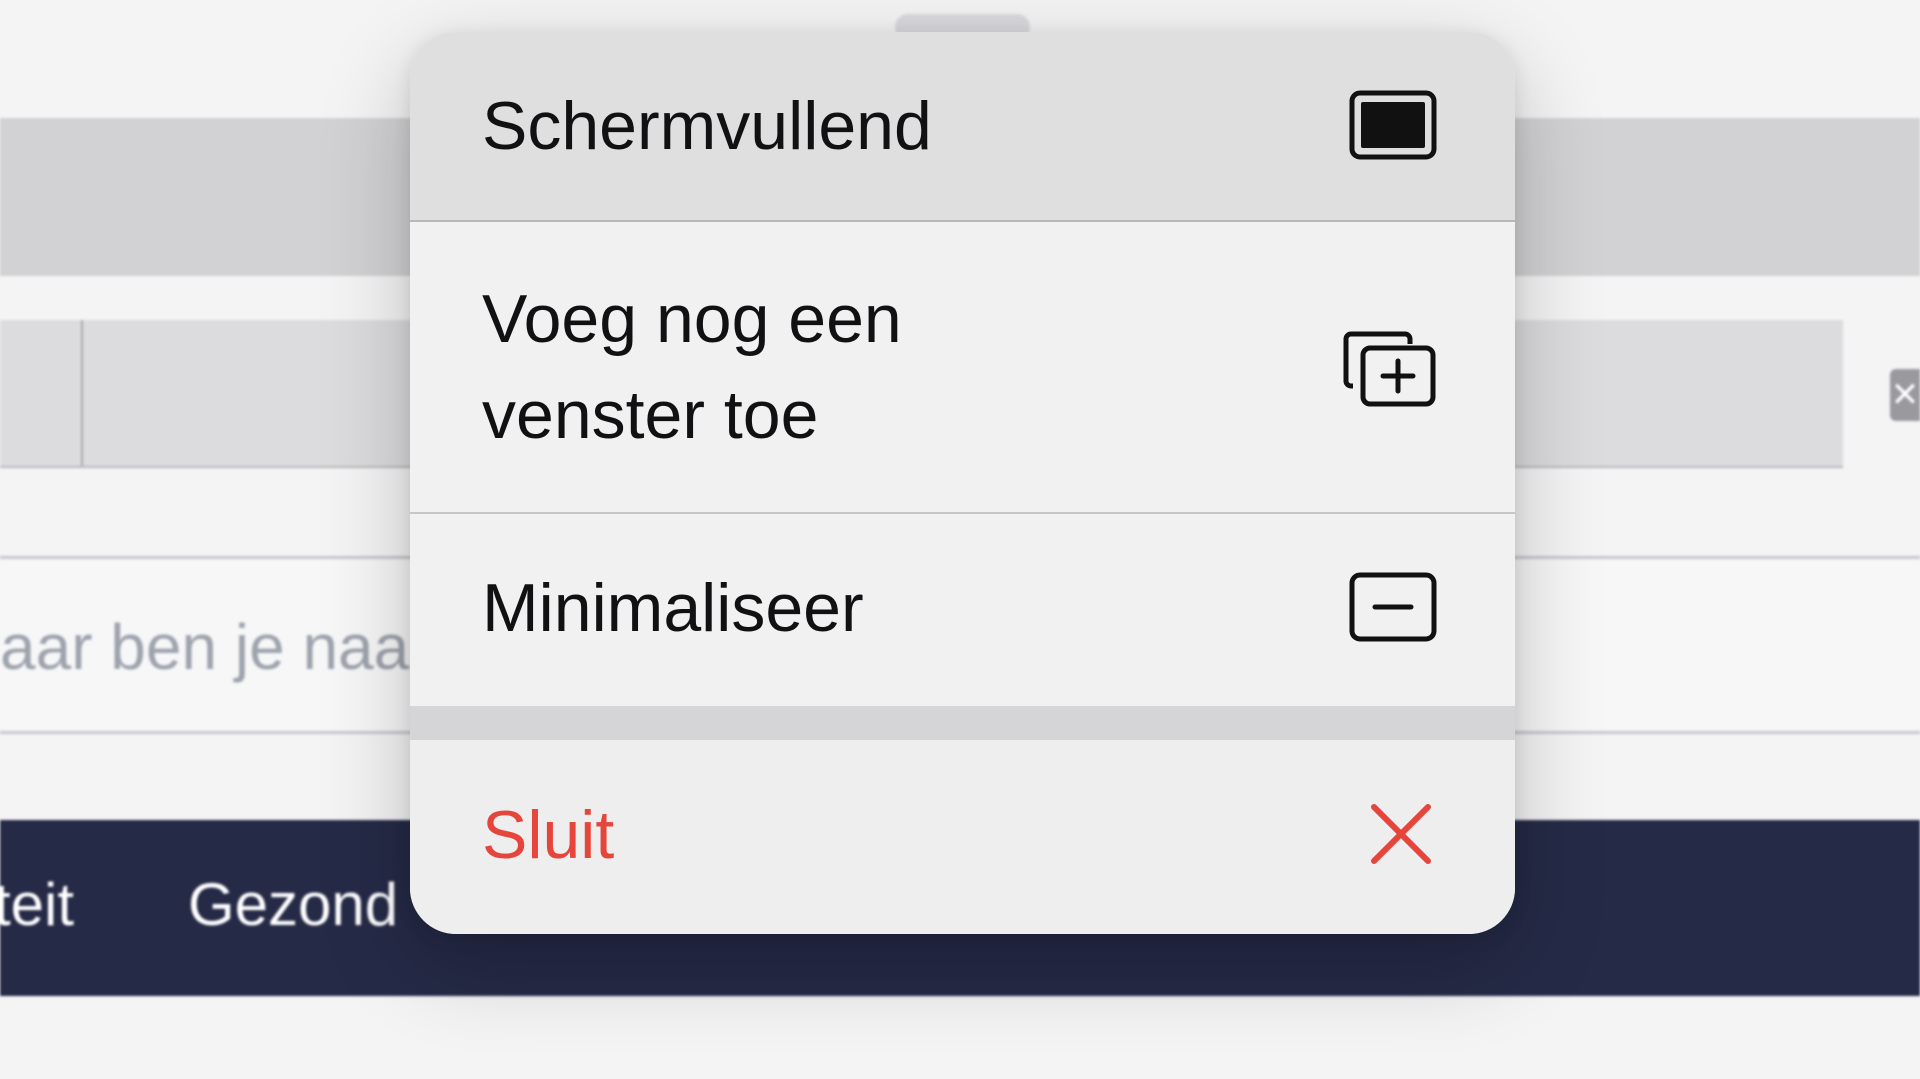  Describe the element at coordinates (1393, 609) in the screenshot. I see `minimize-icon` at that location.